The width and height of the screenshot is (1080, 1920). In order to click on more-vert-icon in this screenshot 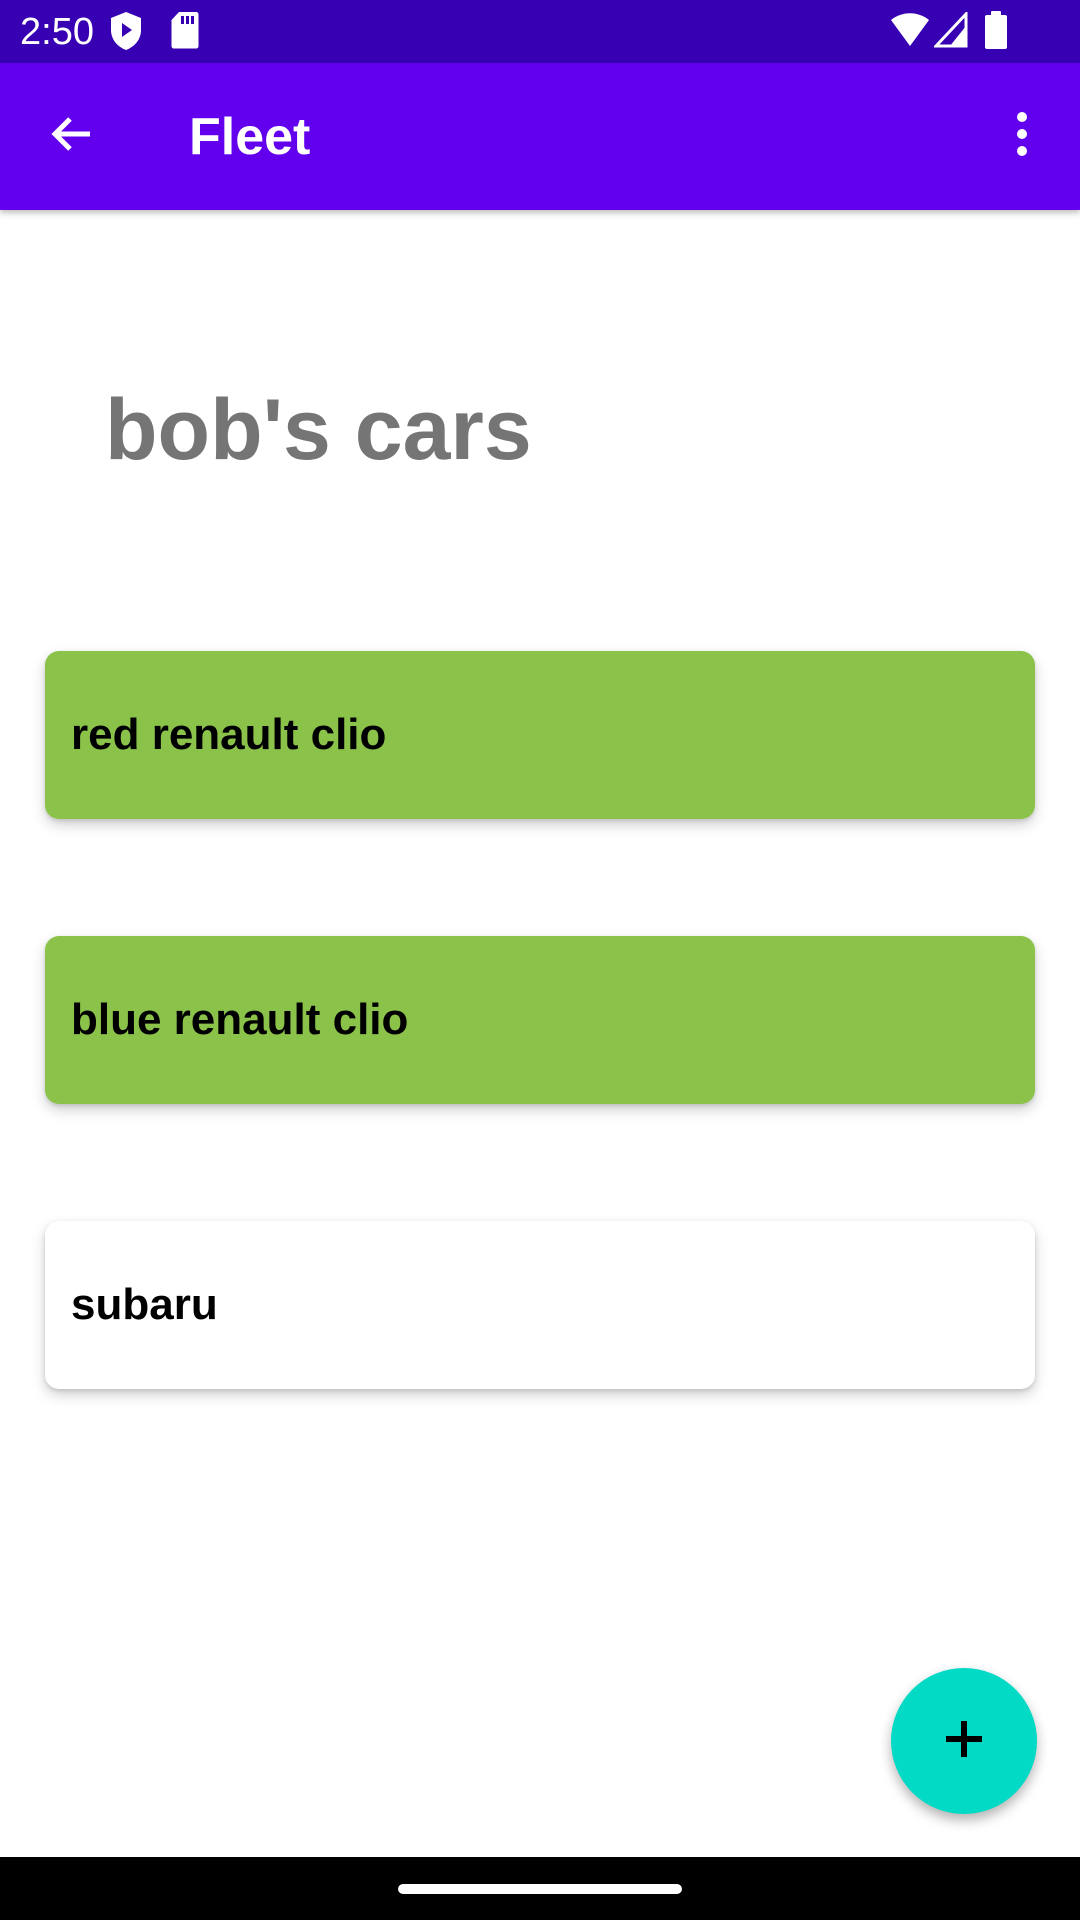, I will do `click(1022, 136)`.